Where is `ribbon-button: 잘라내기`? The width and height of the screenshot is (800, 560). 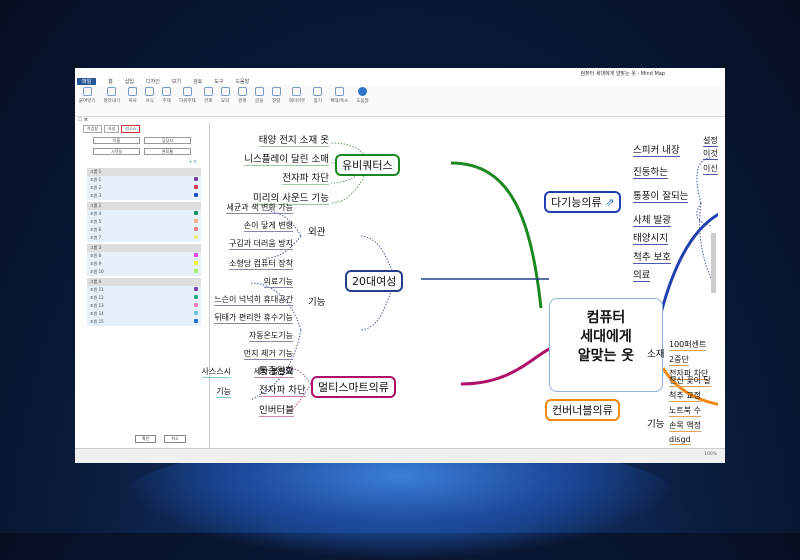
ribbon-button: 잘라내기 is located at coordinates (112, 100).